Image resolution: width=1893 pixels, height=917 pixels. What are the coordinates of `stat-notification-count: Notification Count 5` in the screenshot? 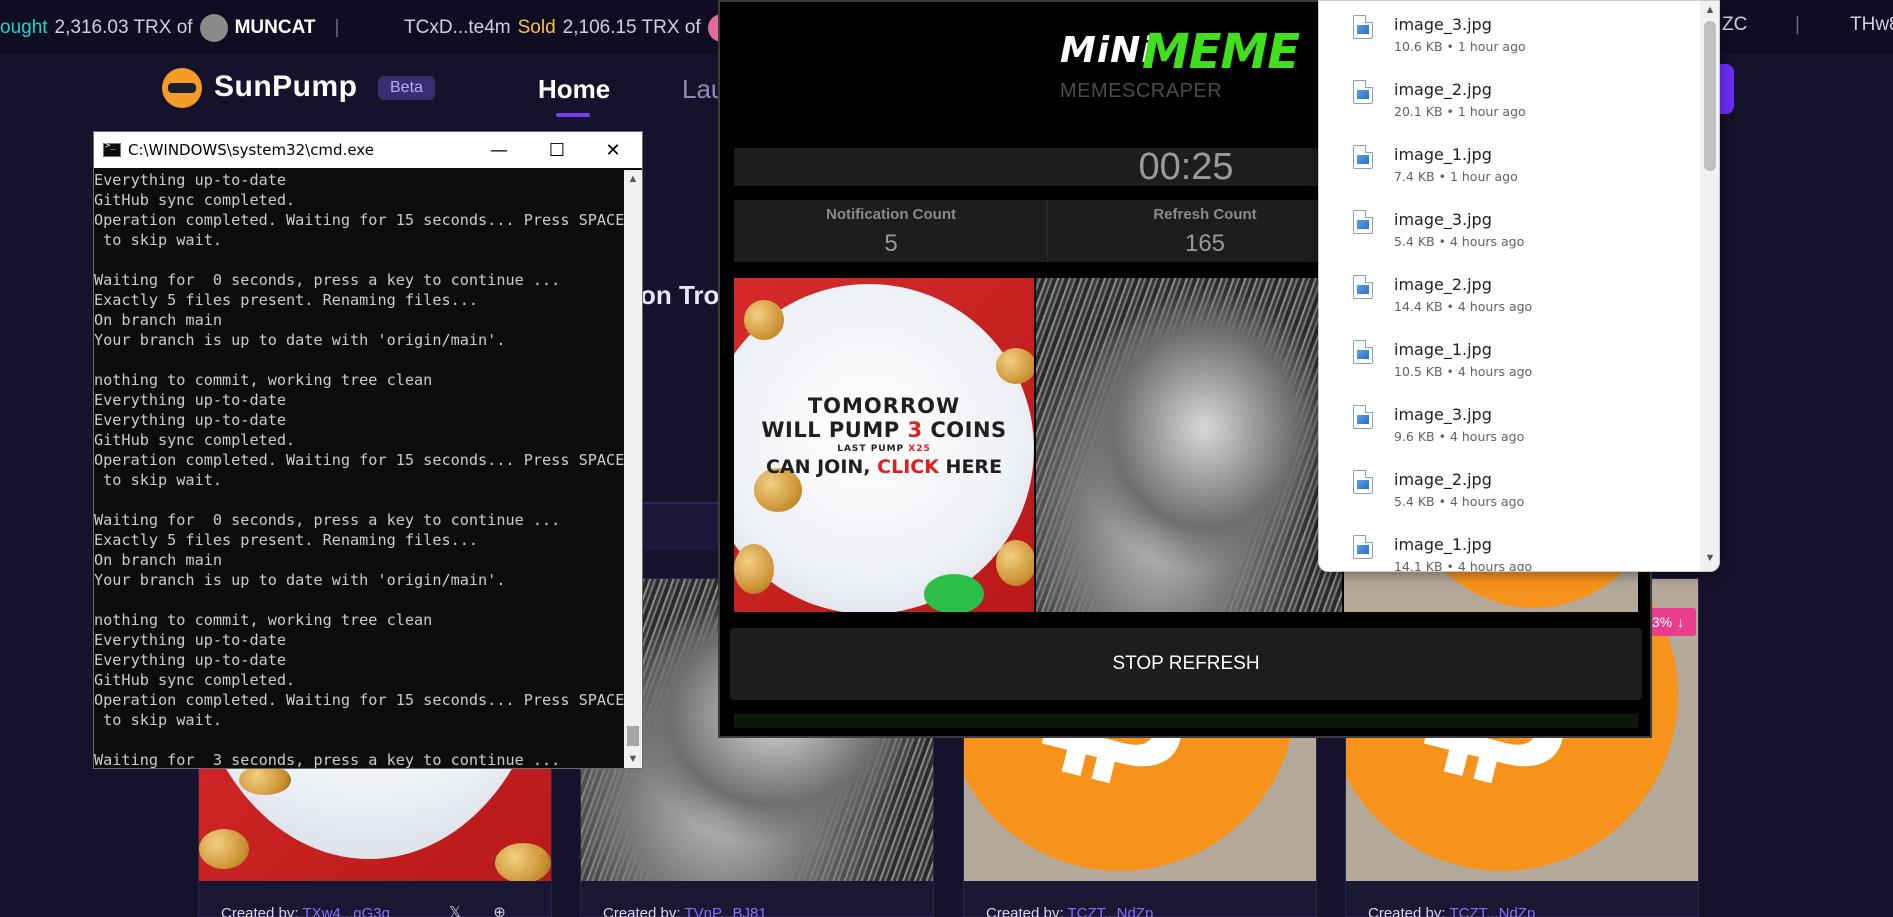 It's located at (891, 231).